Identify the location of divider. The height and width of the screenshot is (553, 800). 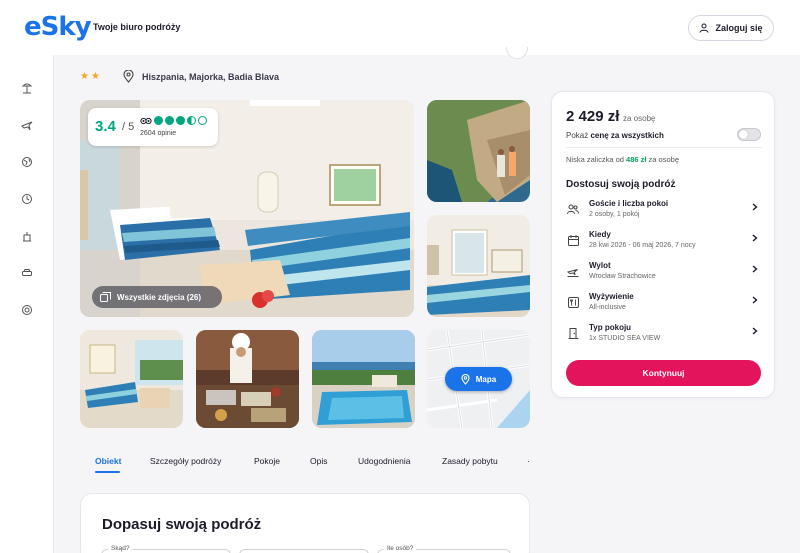
(664, 147).